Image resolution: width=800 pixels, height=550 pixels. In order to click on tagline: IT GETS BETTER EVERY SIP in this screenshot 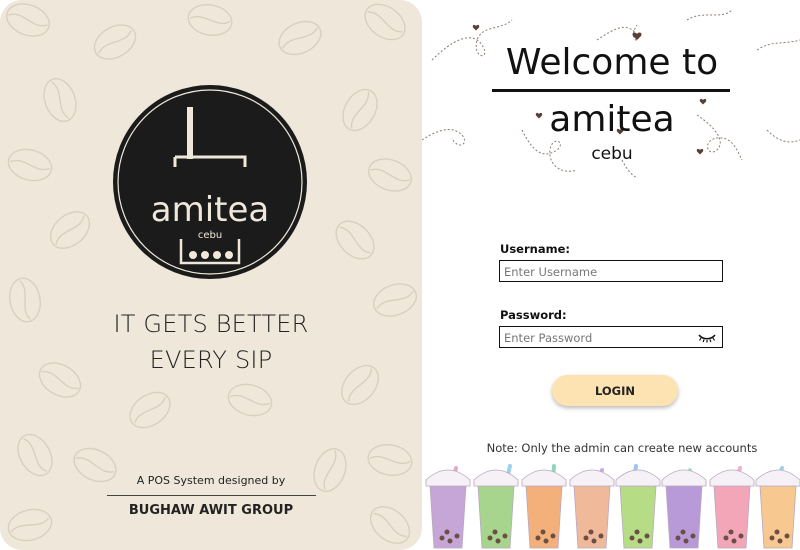, I will do `click(211, 342)`.